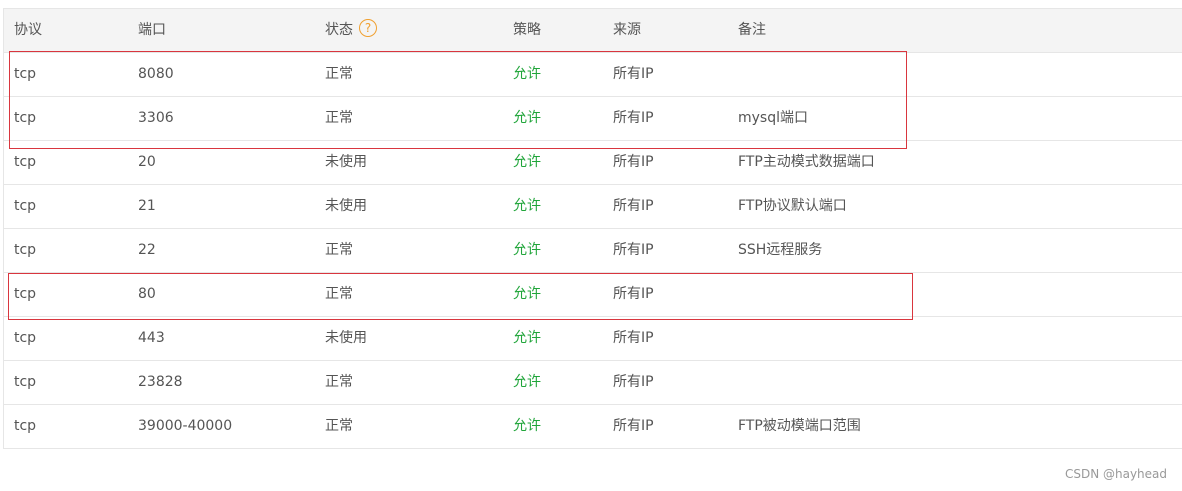 This screenshot has width=1182, height=491. I want to click on table-row: tcp 39000-40000 正常 允许 所有IP FTP被动模端口范围, so click(593, 427).